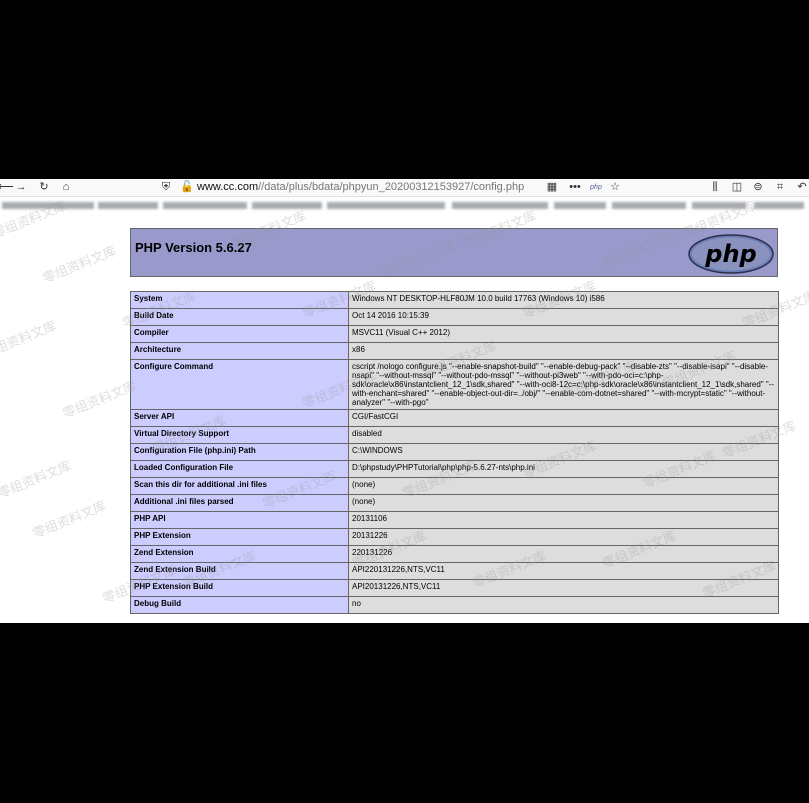 This screenshot has width=809, height=803. What do you see at coordinates (66, 187) in the screenshot?
I see `home-icon: ⌂` at bounding box center [66, 187].